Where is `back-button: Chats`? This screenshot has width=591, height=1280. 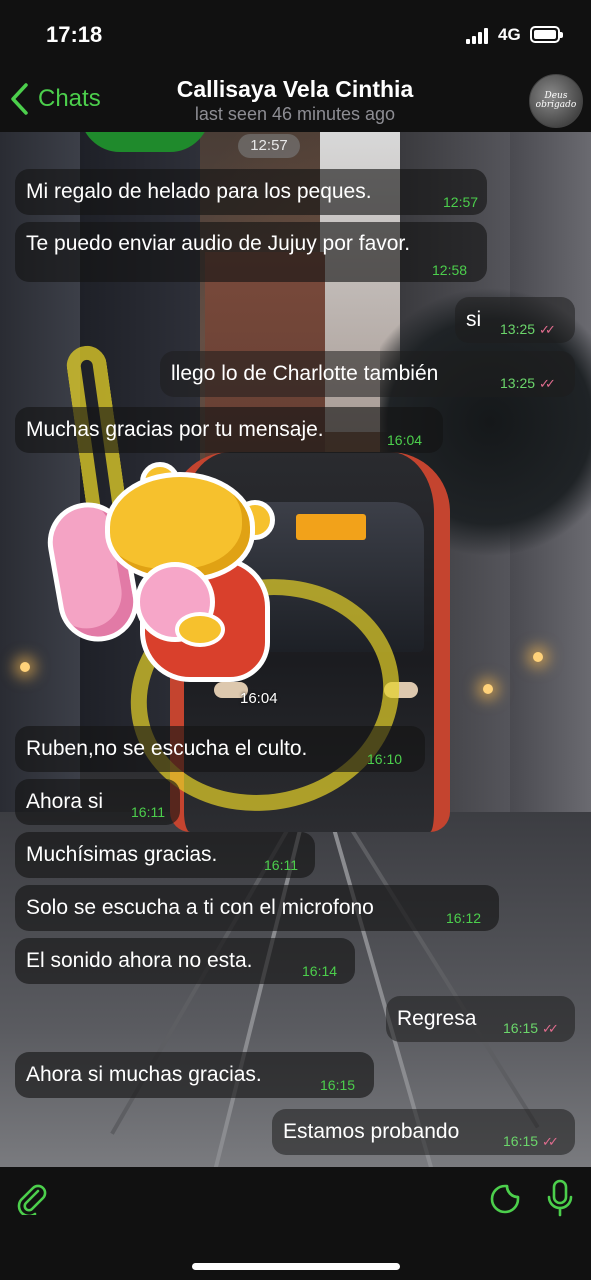 back-button: Chats is located at coordinates (55, 99).